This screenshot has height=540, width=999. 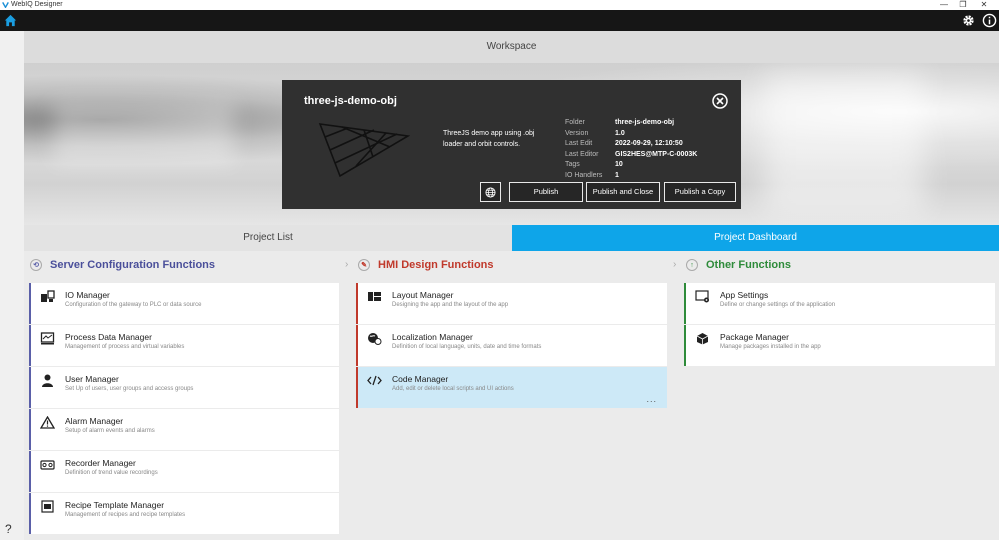 What do you see at coordinates (649, 143) in the screenshot?
I see `meta-value: 2022-09-29, 12:10:50` at bounding box center [649, 143].